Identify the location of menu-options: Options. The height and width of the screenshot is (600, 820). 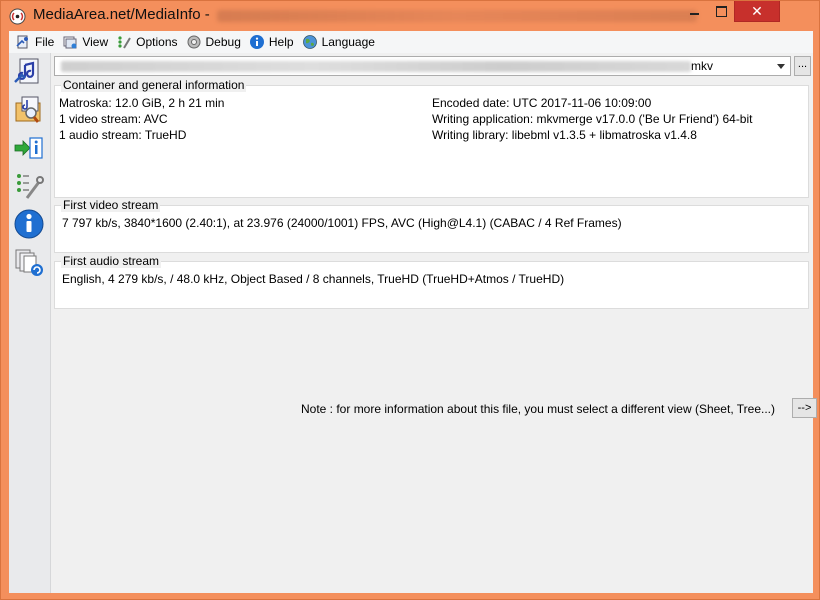
(147, 42).